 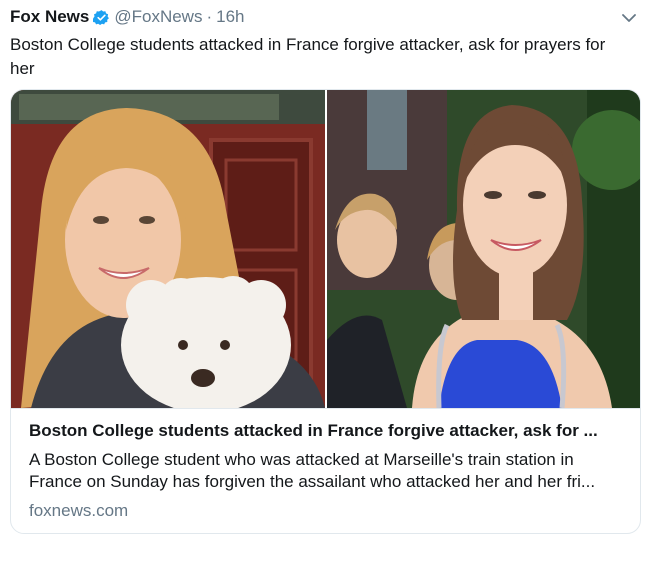 I want to click on verified-badge-icon, so click(x=101, y=17).